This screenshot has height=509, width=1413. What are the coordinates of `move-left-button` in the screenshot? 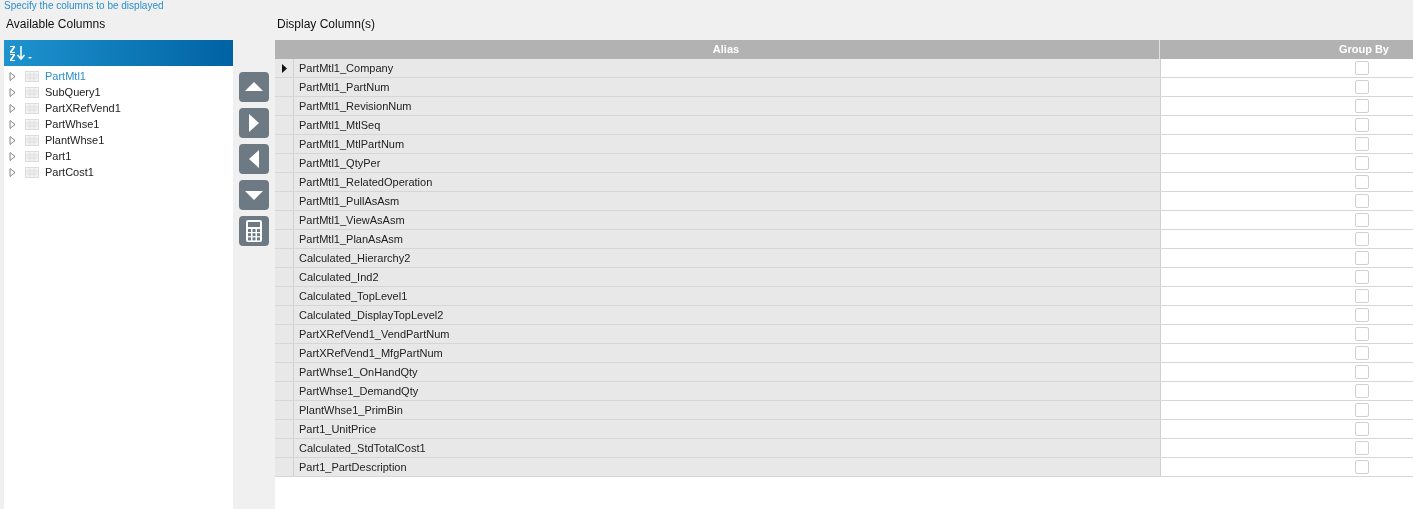 It's located at (254, 159).